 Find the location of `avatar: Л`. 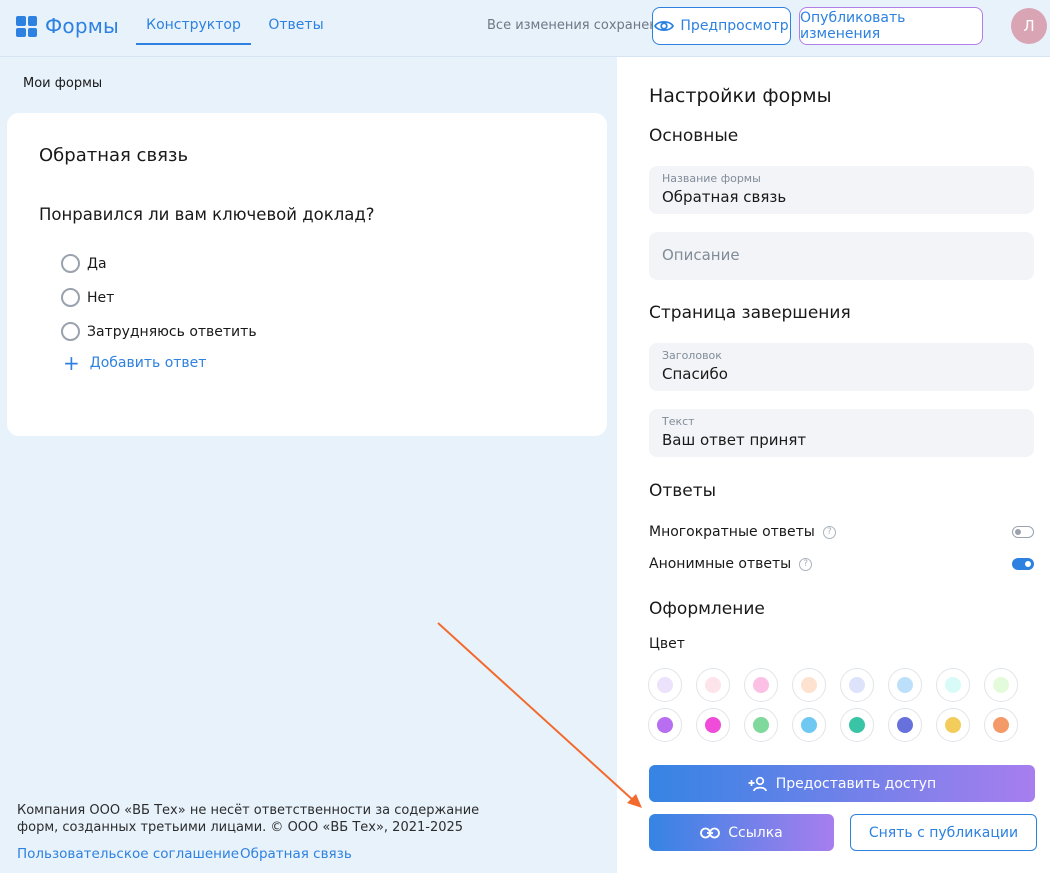

avatar: Л is located at coordinates (1029, 26).